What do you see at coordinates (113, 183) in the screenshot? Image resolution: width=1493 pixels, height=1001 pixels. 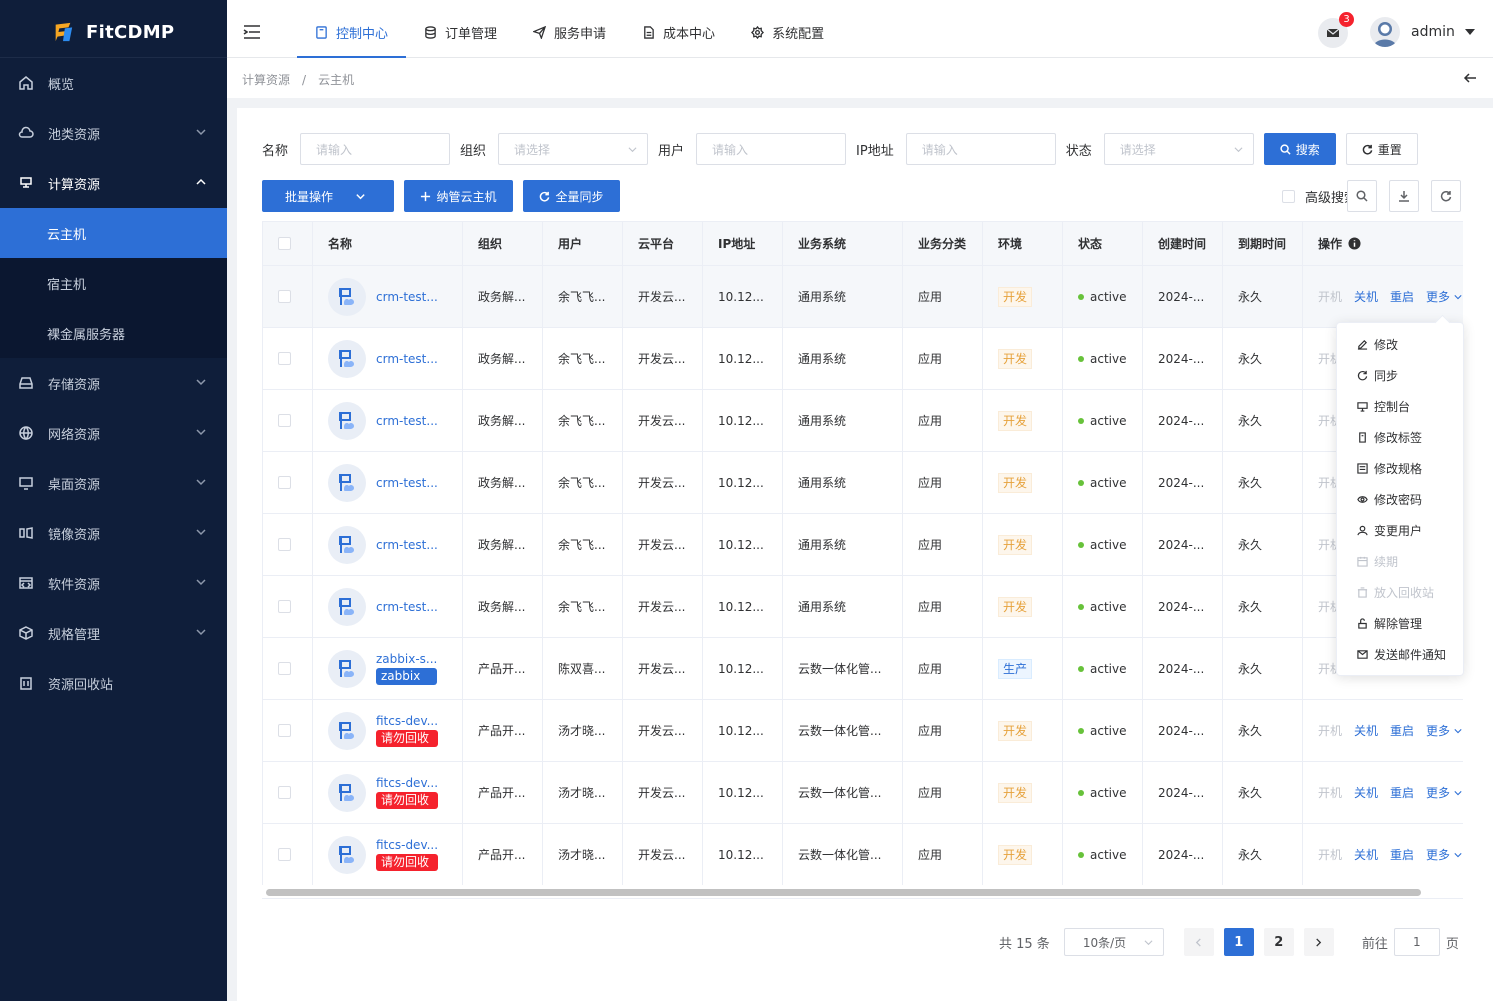 I see `sidebar-item-compute: 计算资源` at bounding box center [113, 183].